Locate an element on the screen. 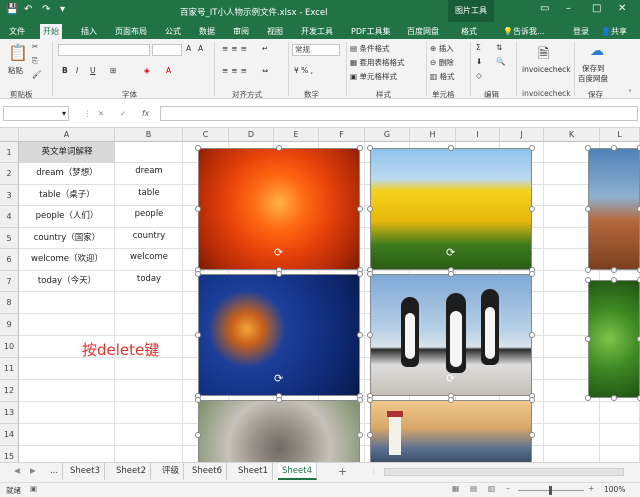  horizontal-align-icons: ≡≡≡ is located at coordinates (236, 70).